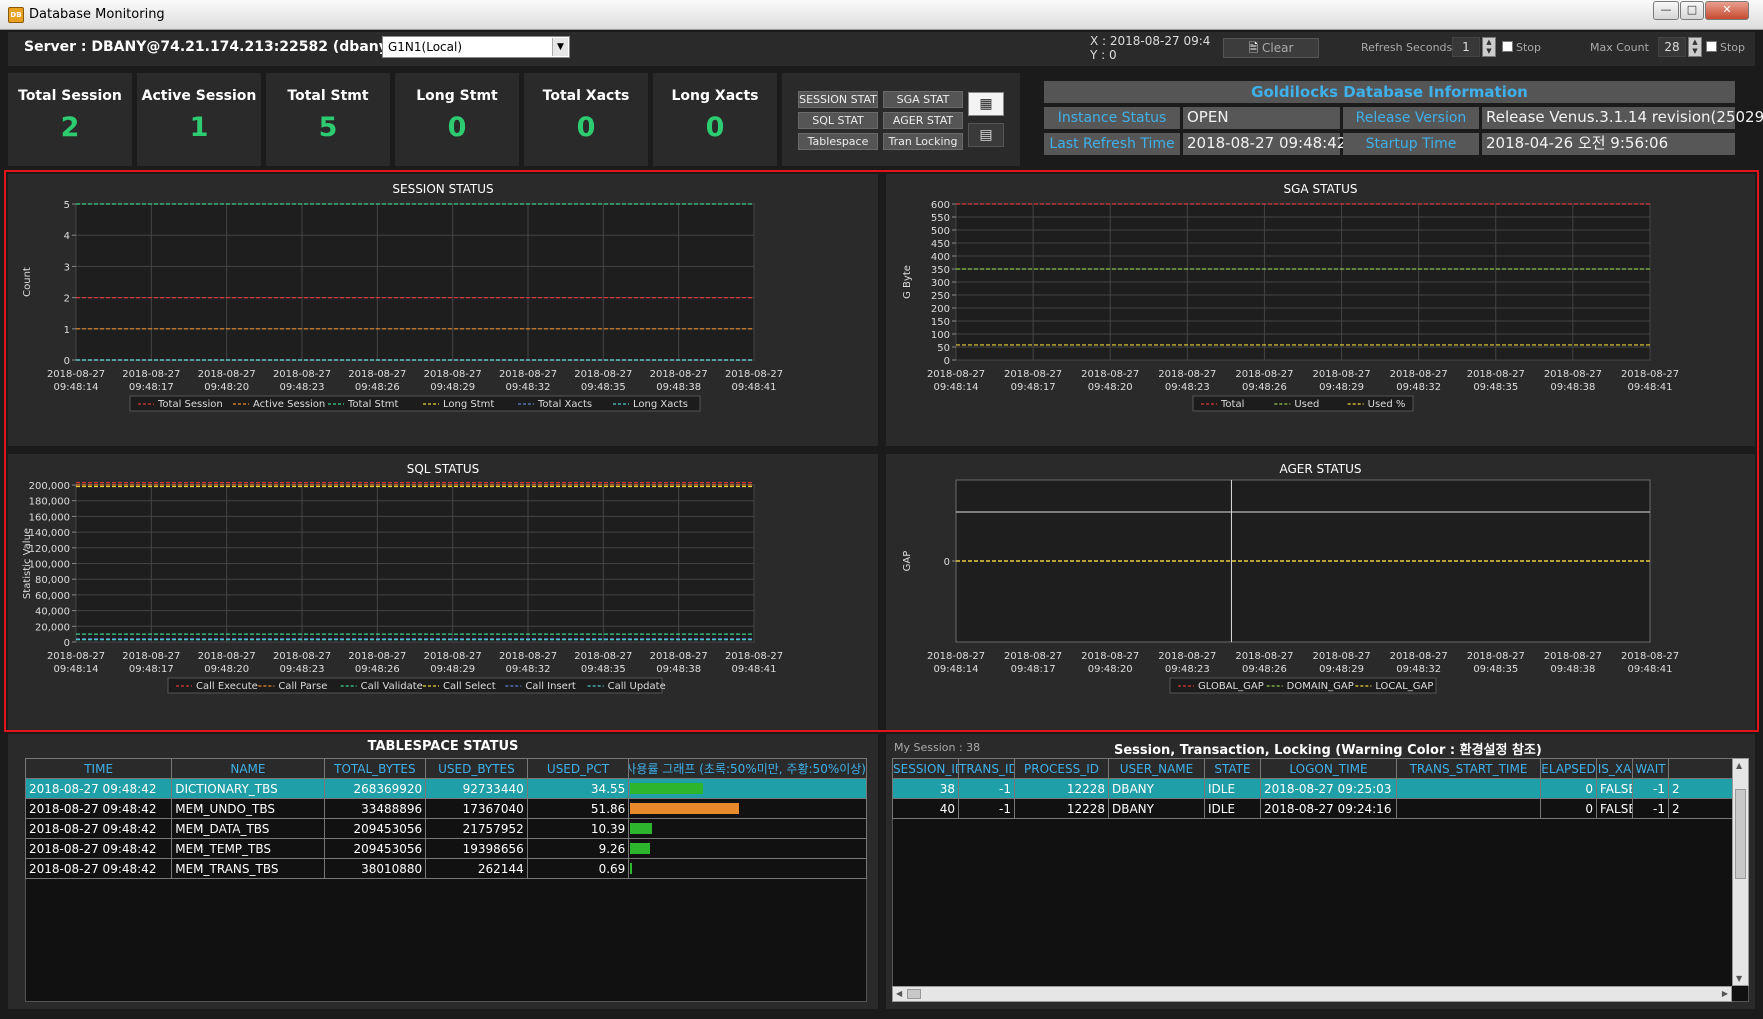 The image size is (1763, 1019). I want to click on startup-time-label: Startup Time, so click(1411, 144).